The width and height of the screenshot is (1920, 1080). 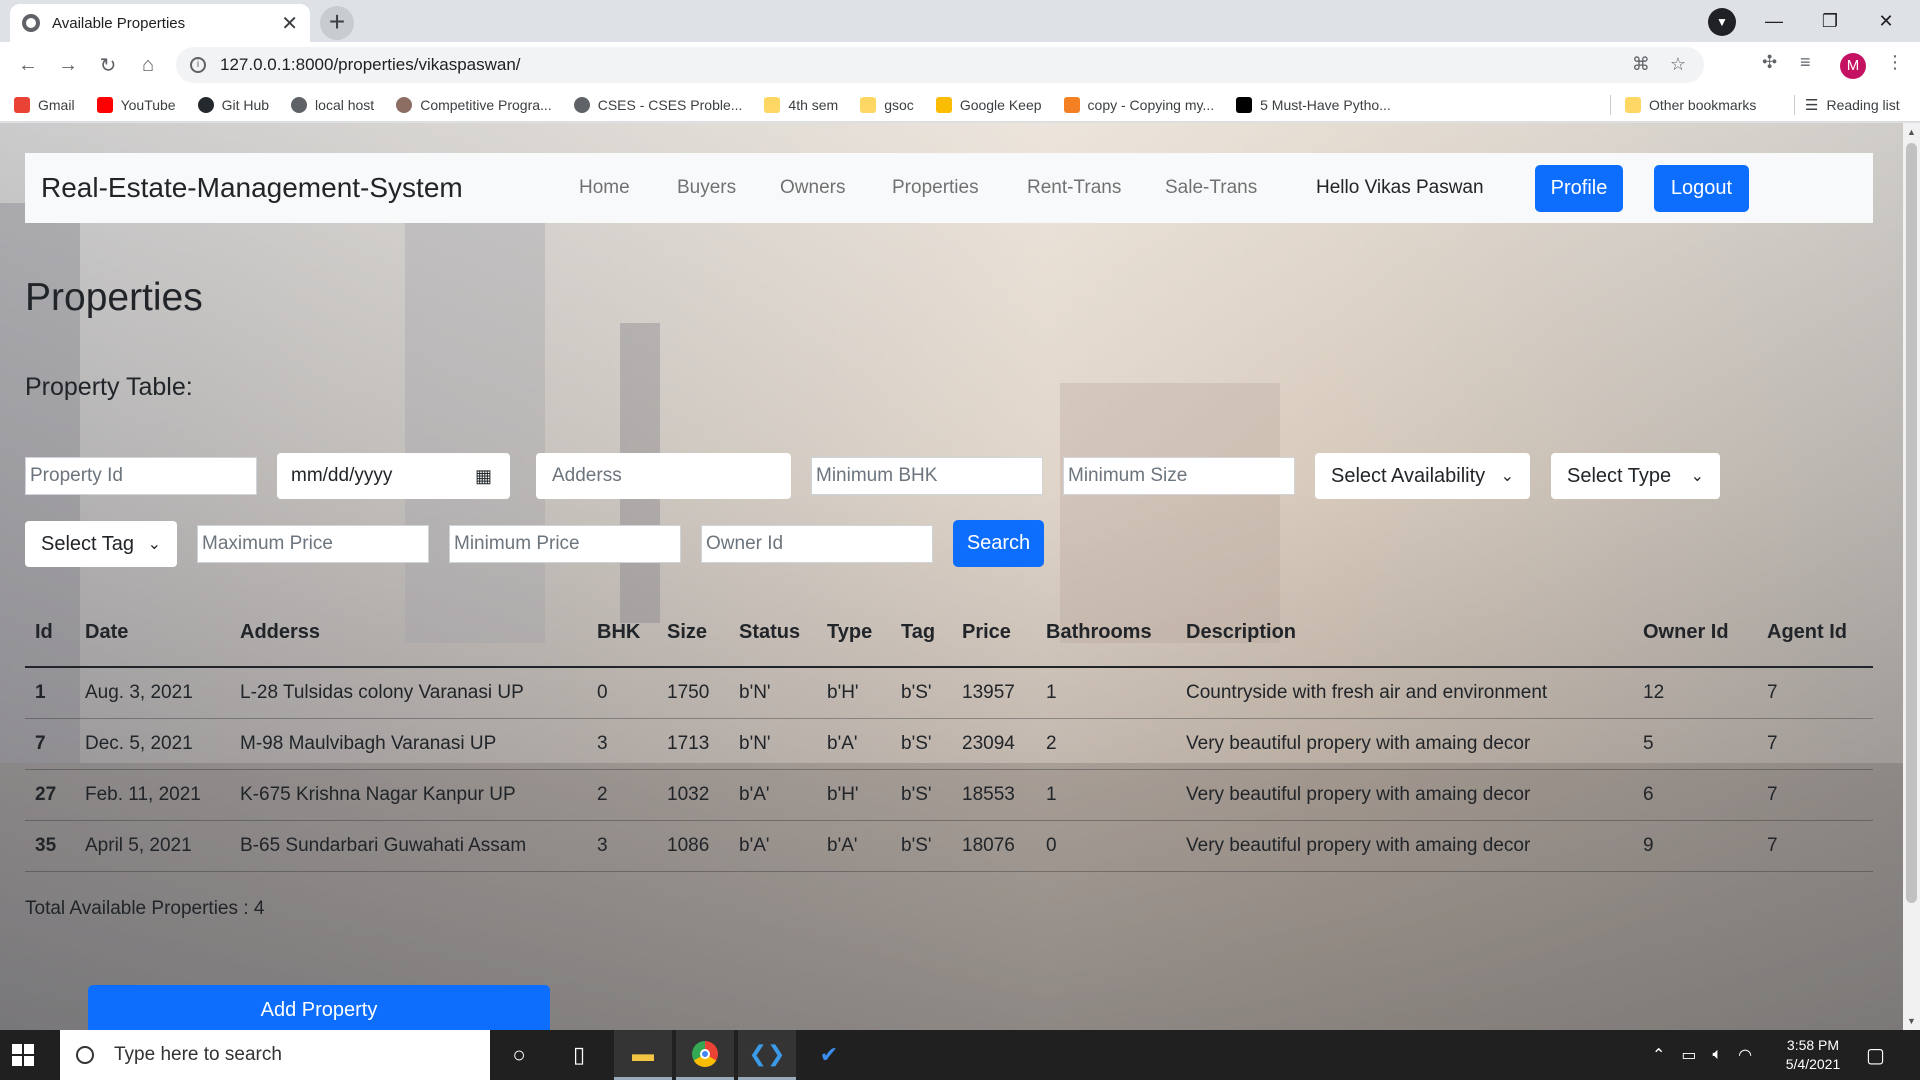 I want to click on min-price-input: Minimum Price, so click(x=565, y=544).